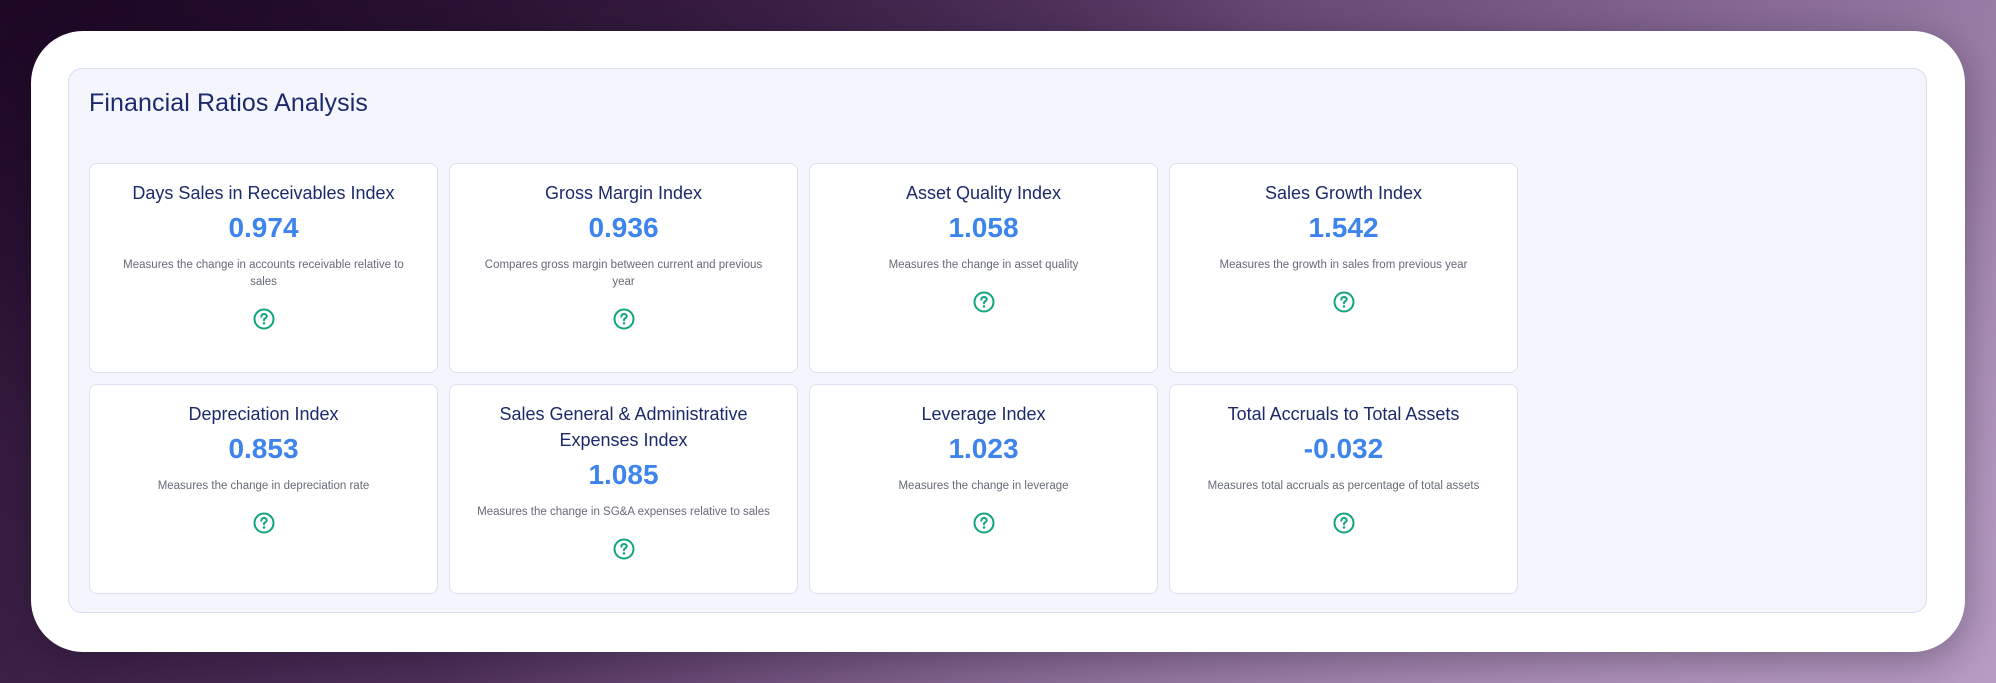 The height and width of the screenshot is (683, 1996). What do you see at coordinates (229, 103) in the screenshot?
I see `panel-title: Financial Ratios Analysis` at bounding box center [229, 103].